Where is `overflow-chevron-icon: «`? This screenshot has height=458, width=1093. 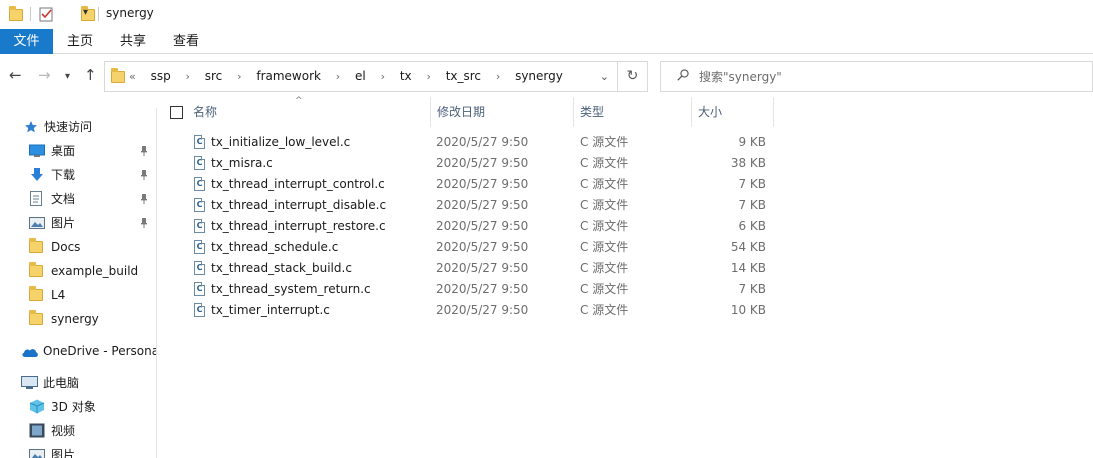 overflow-chevron-icon: « is located at coordinates (132, 76).